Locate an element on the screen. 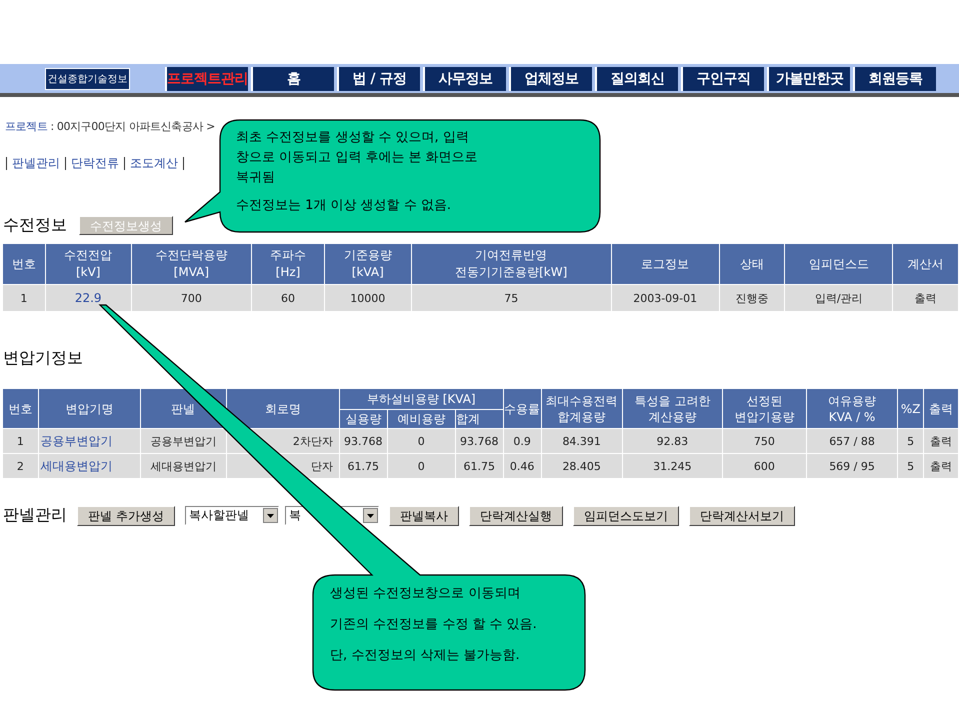 The image size is (959, 719). breadcrumb-link: 프로젝트 is located at coordinates (26, 126).